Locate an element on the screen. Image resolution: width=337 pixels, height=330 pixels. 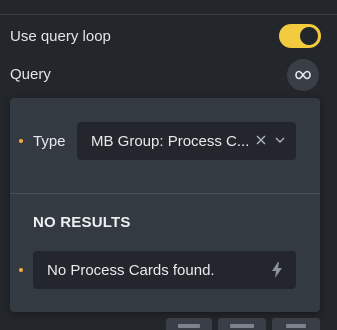
result-field: No Process Cards found. is located at coordinates (164, 270).